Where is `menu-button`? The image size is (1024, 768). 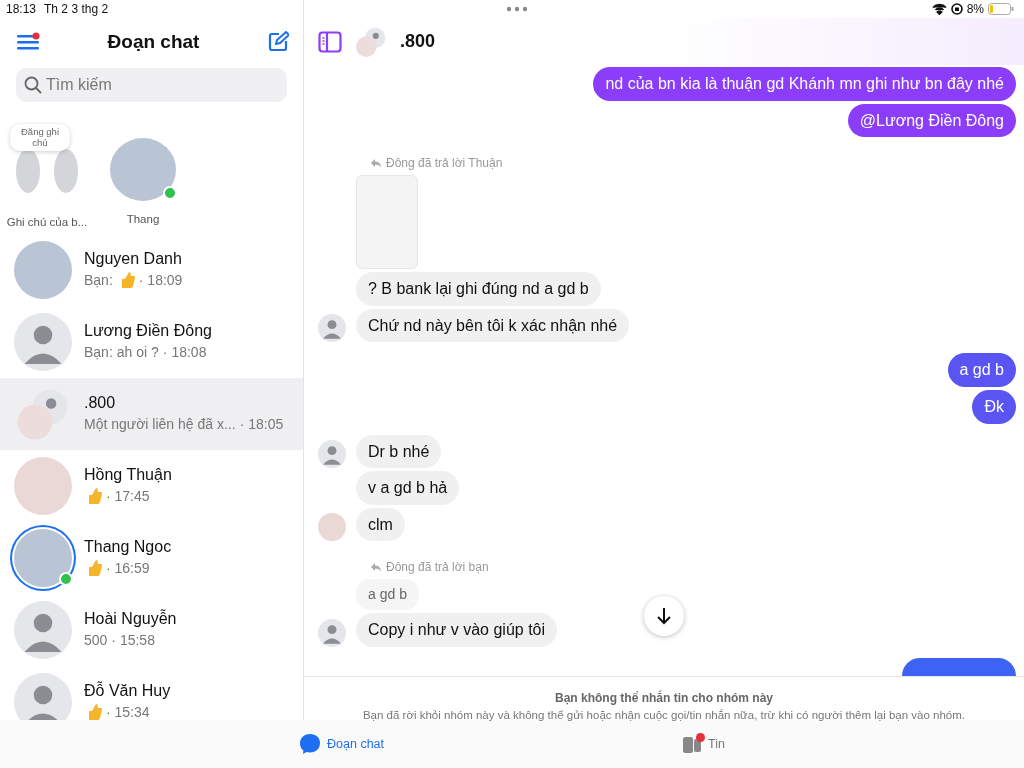 menu-button is located at coordinates (28, 42).